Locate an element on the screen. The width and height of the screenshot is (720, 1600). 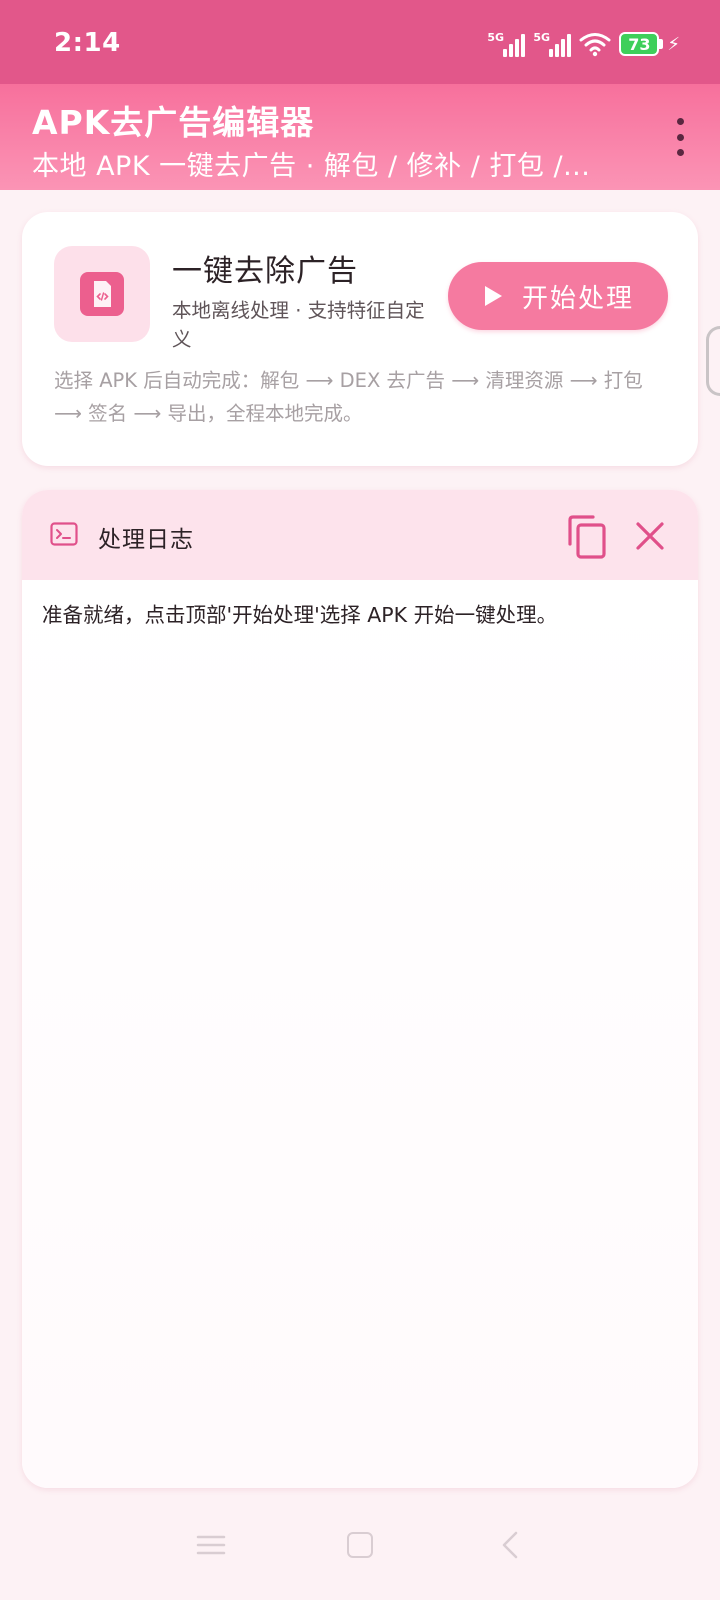
log-title: 处理日志 is located at coordinates (146, 540).